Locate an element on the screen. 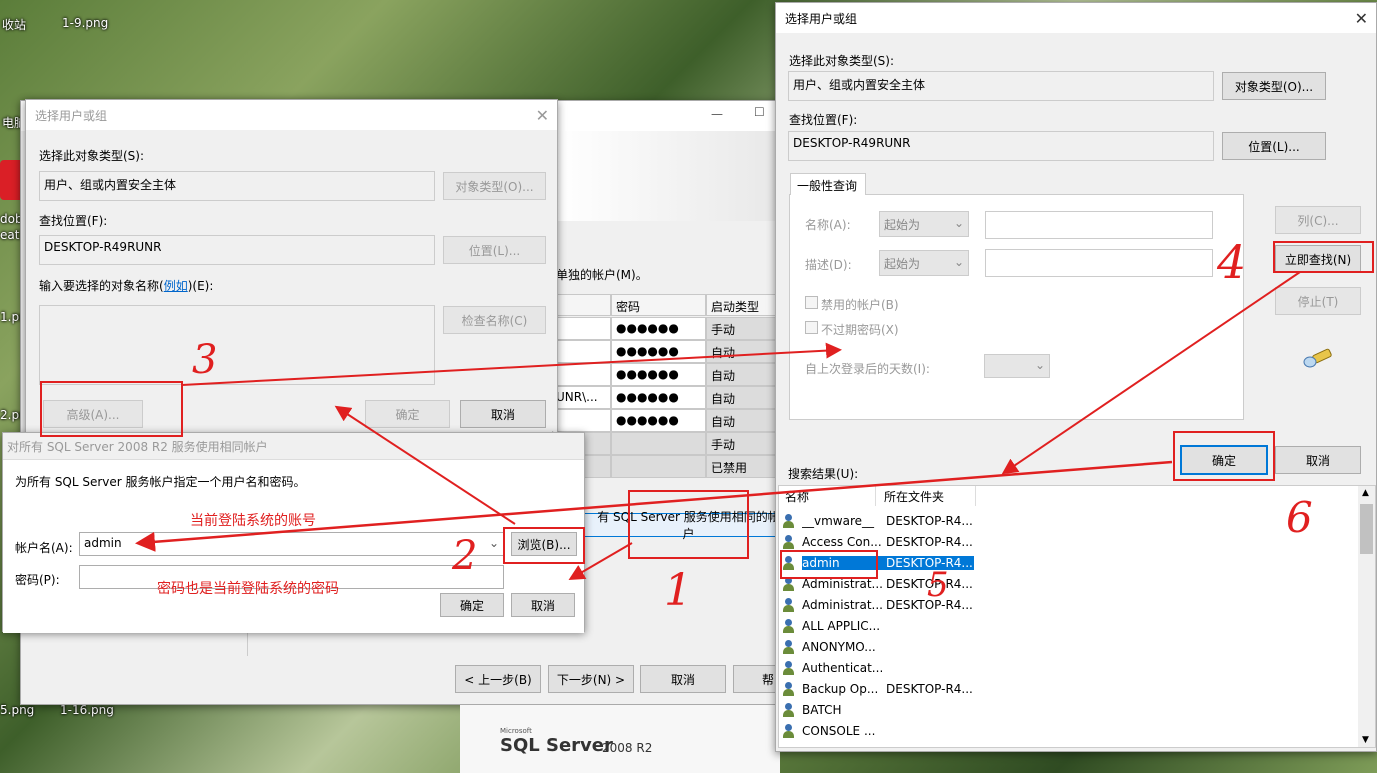  account-name-combo: admin ⌄ is located at coordinates (291, 544).